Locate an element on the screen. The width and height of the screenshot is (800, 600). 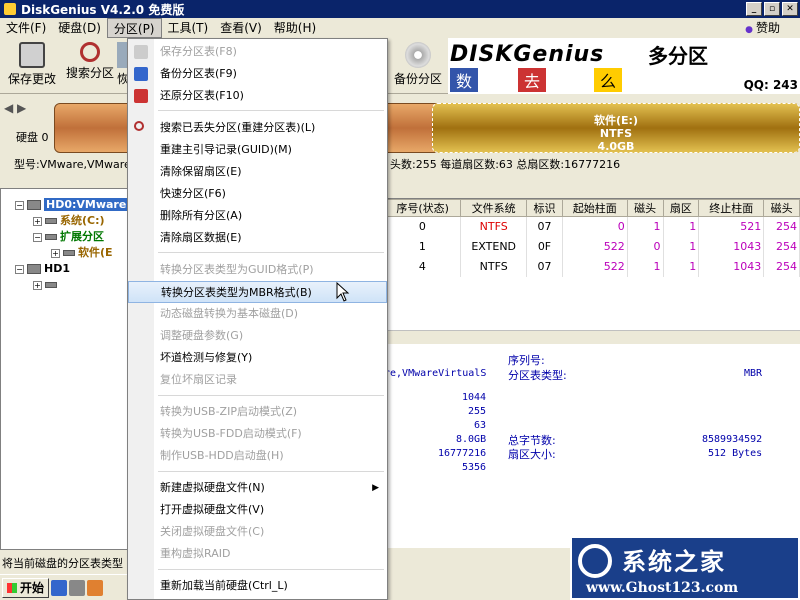
menu-reset-bad-sector-record: 复位坏扇区记录 is located at coordinates (257, 380).